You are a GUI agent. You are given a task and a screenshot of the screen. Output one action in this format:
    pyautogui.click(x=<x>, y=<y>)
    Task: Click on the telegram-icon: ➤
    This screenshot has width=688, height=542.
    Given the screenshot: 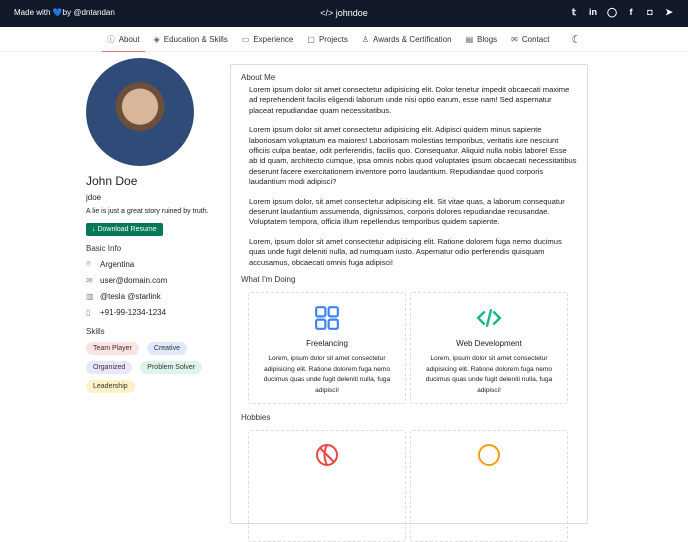 What is the action you would take?
    pyautogui.click(x=669, y=12)
    